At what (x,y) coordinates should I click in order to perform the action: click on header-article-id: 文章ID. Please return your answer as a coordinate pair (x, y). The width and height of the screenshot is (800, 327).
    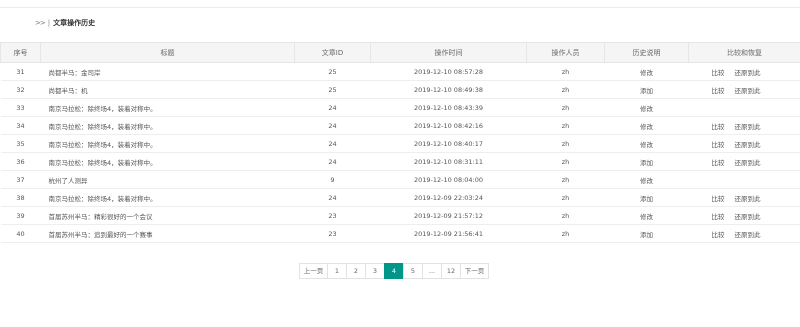
    Looking at the image, I should click on (332, 52).